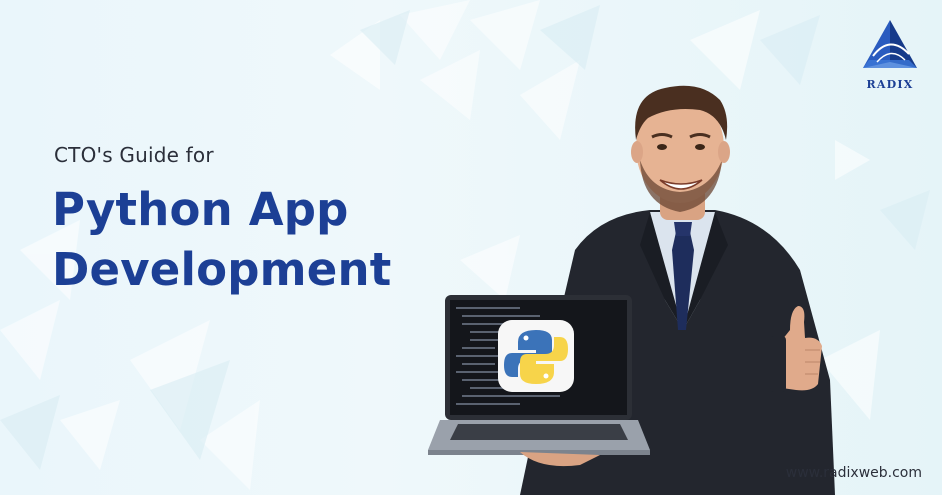 Image resolution: width=942 pixels, height=495 pixels. Describe the element at coordinates (853, 473) in the screenshot. I see `website-url: www.radixweb.com` at that location.